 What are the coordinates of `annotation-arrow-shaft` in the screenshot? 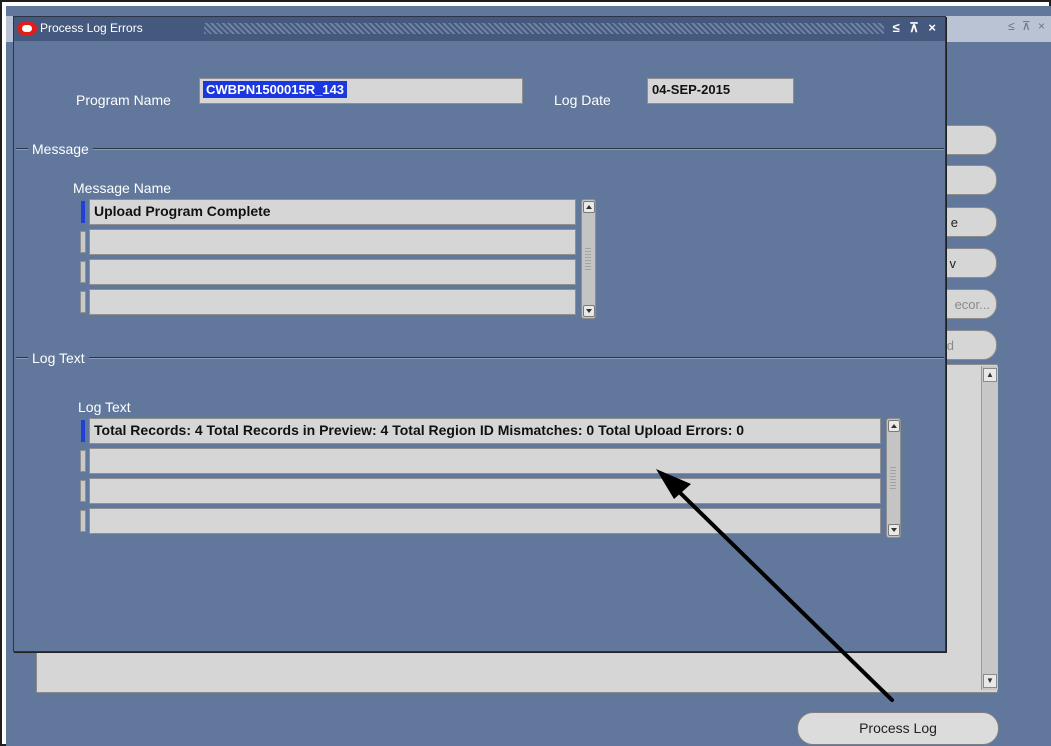 It's located at (780, 590).